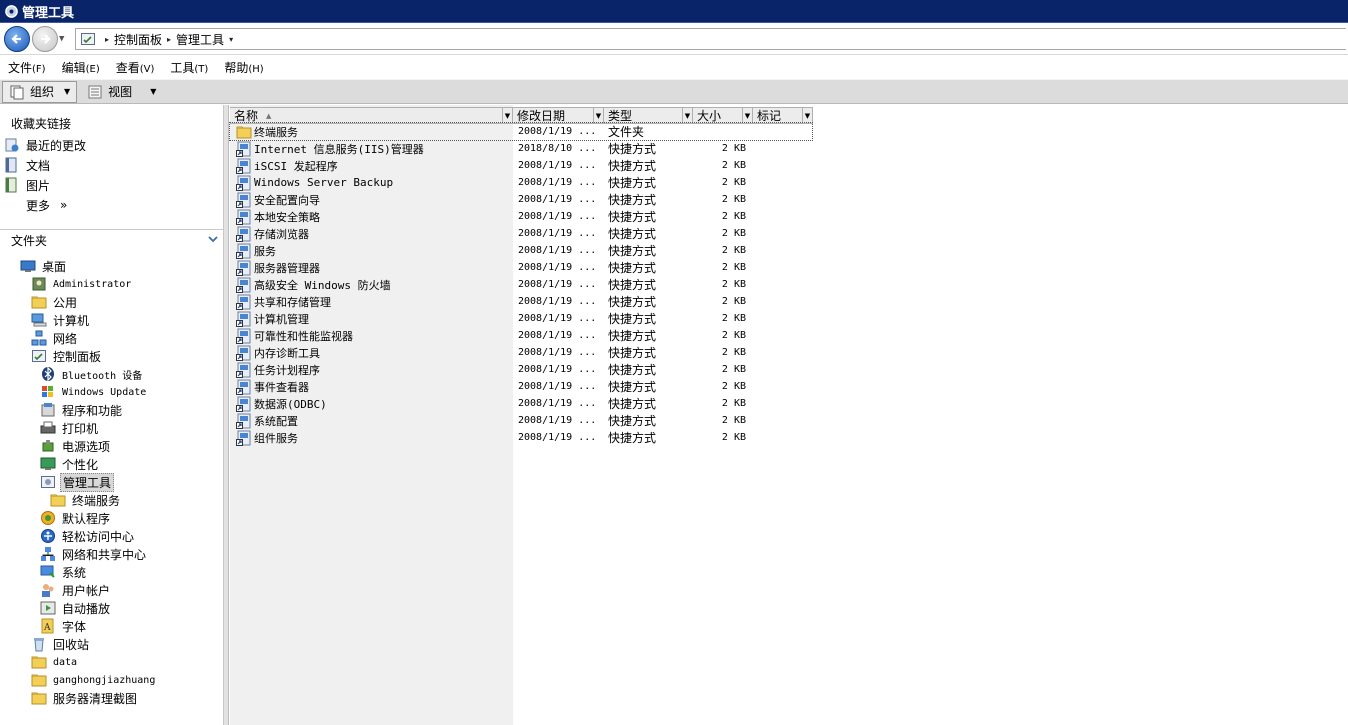 The image size is (1348, 725). What do you see at coordinates (92, 374) in the screenshot?
I see `tree-node: Bluetooth 设备` at bounding box center [92, 374].